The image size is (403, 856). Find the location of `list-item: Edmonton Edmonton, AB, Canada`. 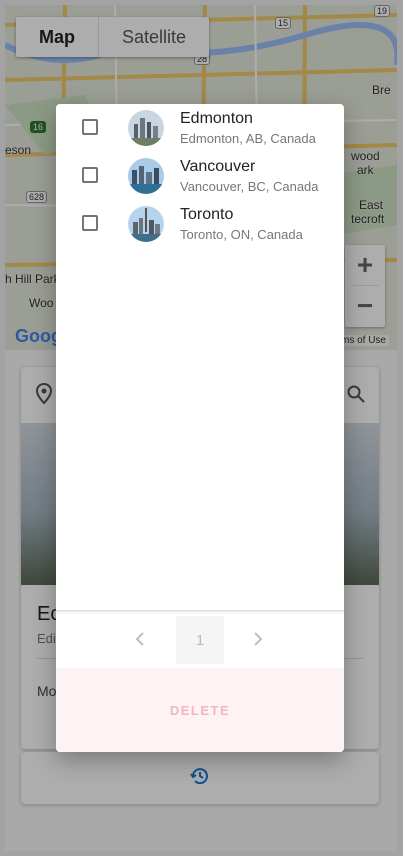

list-item: Edmonton Edmonton, AB, Canada is located at coordinates (200, 128).